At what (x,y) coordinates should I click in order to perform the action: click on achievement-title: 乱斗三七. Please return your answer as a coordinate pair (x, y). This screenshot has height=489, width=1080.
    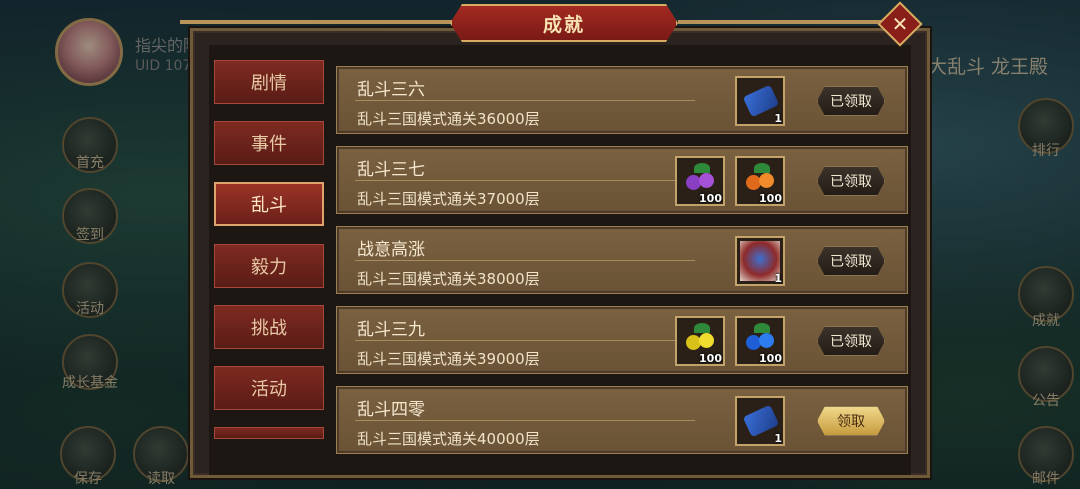
    Looking at the image, I should click on (391, 170).